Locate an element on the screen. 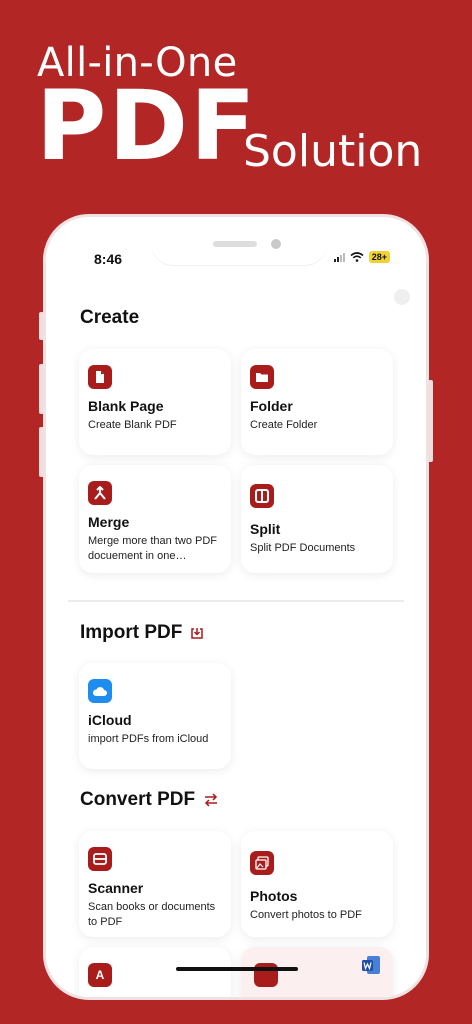  section-divider is located at coordinates (236, 601).